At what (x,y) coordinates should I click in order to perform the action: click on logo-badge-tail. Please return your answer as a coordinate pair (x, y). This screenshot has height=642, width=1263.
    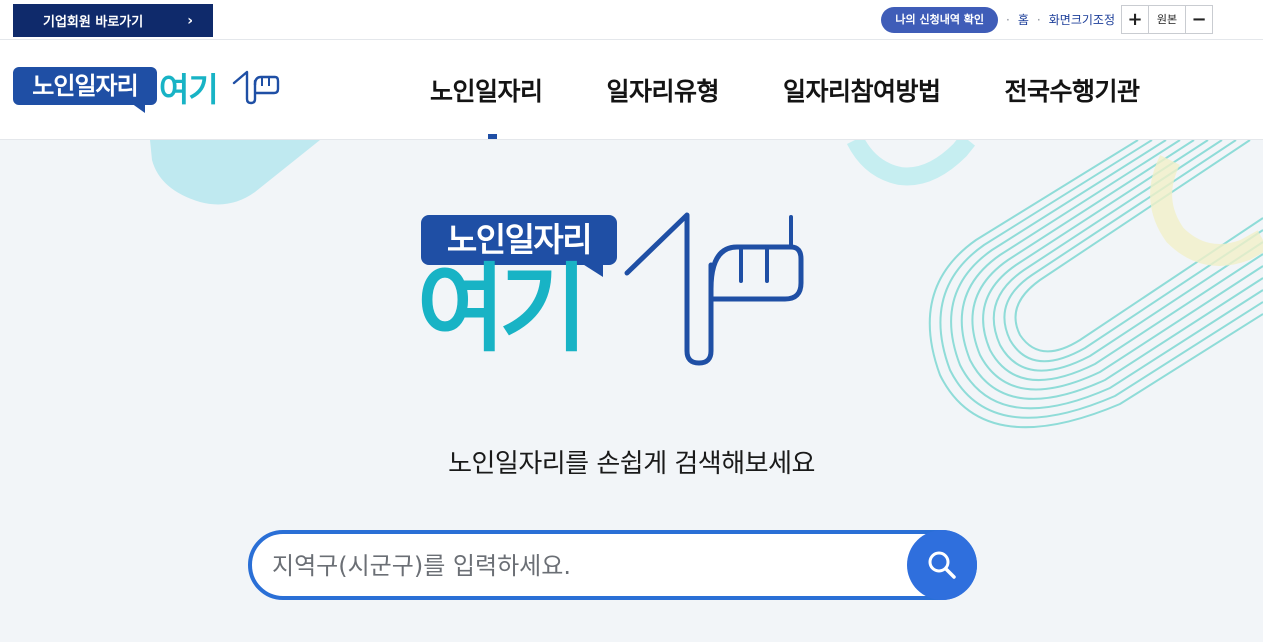
    Looking at the image, I should click on (138, 108).